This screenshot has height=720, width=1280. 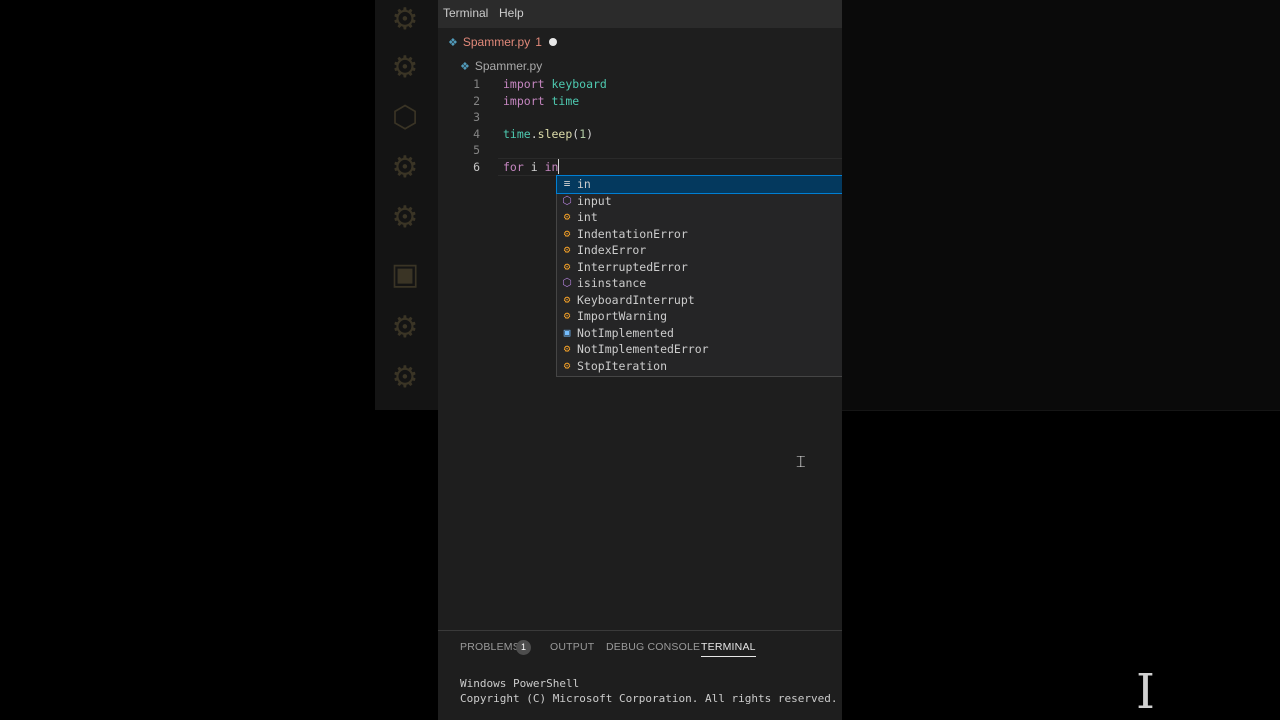 I want to click on breadcrumb: ❖ Spammer.py, so click(x=501, y=66).